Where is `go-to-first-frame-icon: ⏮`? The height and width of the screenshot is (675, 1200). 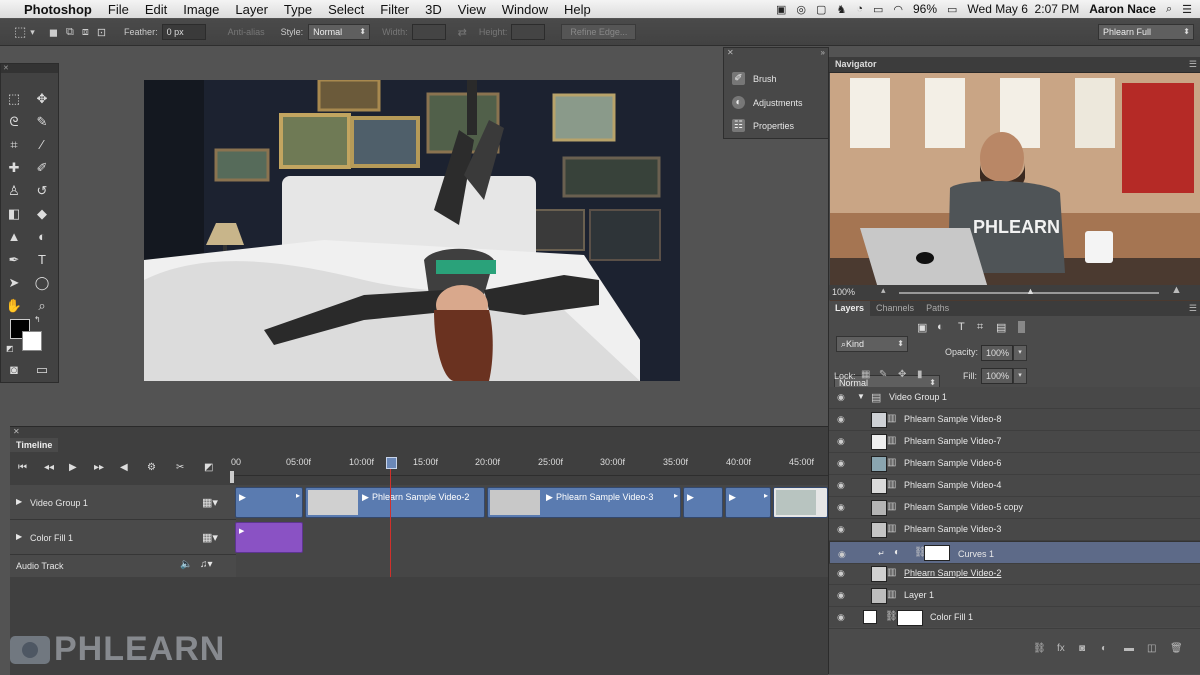 go-to-first-frame-icon: ⏮ is located at coordinates (22, 467).